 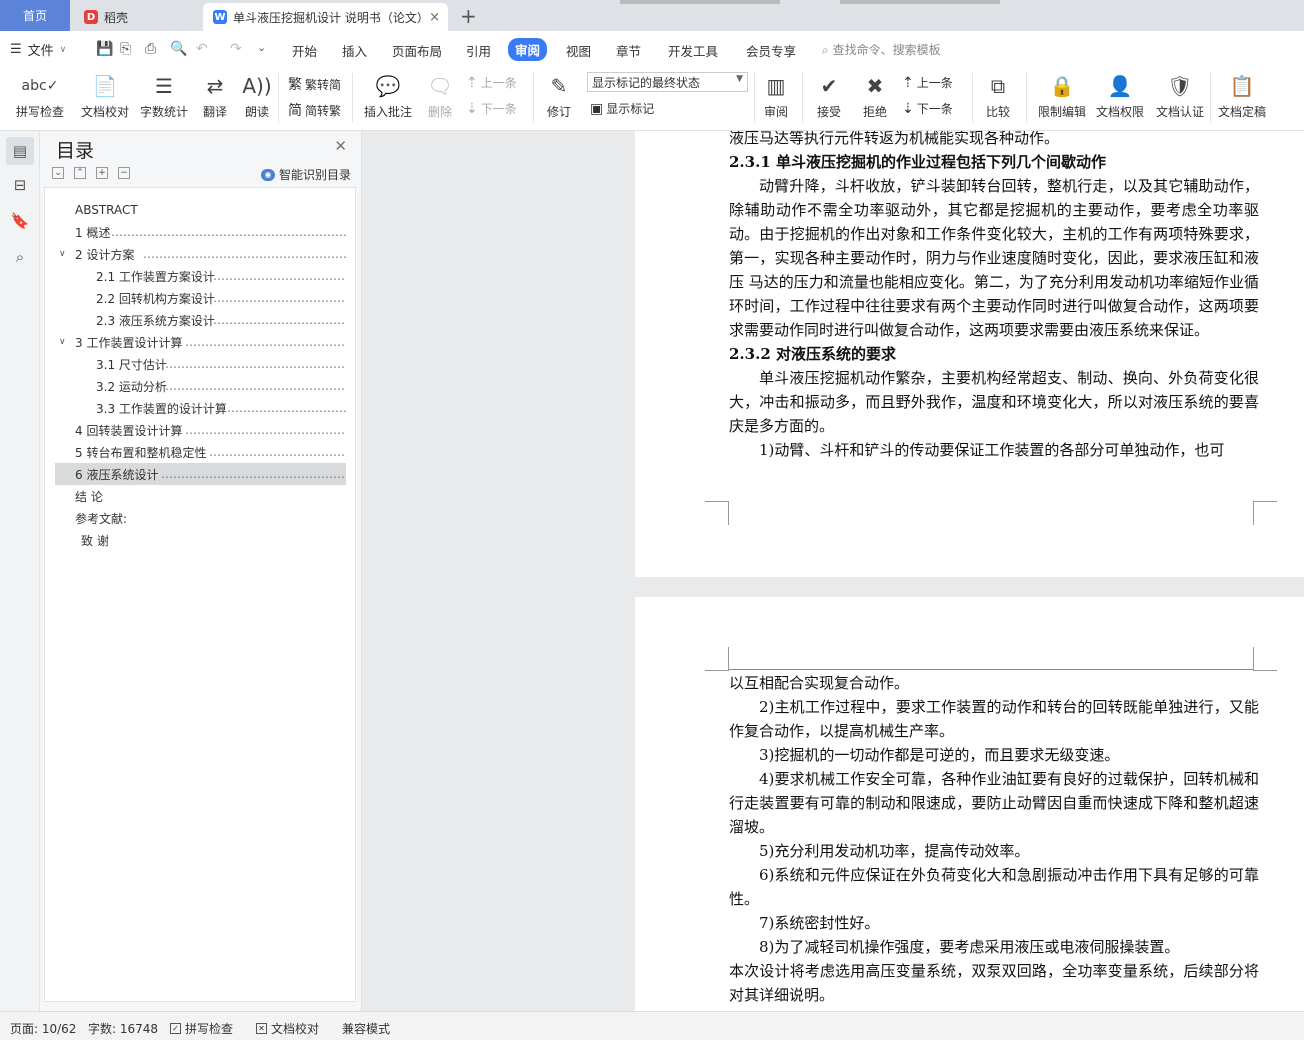 What do you see at coordinates (257, 95) in the screenshot?
I see `read-aloud-button: A)) 朗读` at bounding box center [257, 95].